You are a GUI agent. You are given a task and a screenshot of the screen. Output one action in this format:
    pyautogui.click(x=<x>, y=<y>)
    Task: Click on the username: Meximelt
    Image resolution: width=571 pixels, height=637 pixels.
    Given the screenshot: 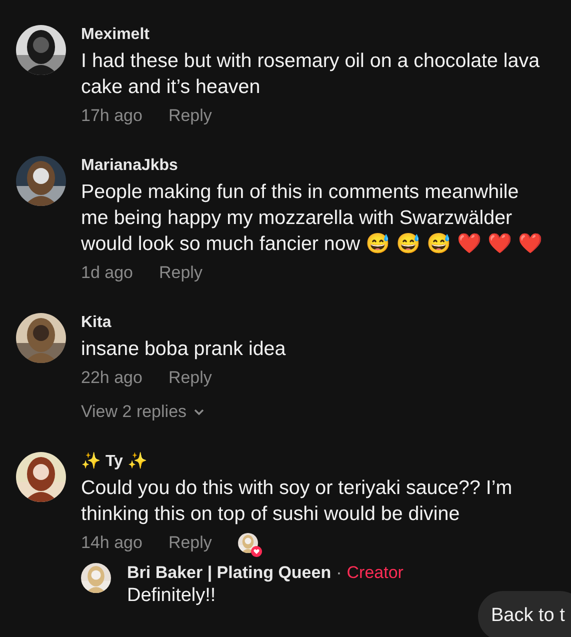 What is the action you would take?
    pyautogui.click(x=313, y=35)
    